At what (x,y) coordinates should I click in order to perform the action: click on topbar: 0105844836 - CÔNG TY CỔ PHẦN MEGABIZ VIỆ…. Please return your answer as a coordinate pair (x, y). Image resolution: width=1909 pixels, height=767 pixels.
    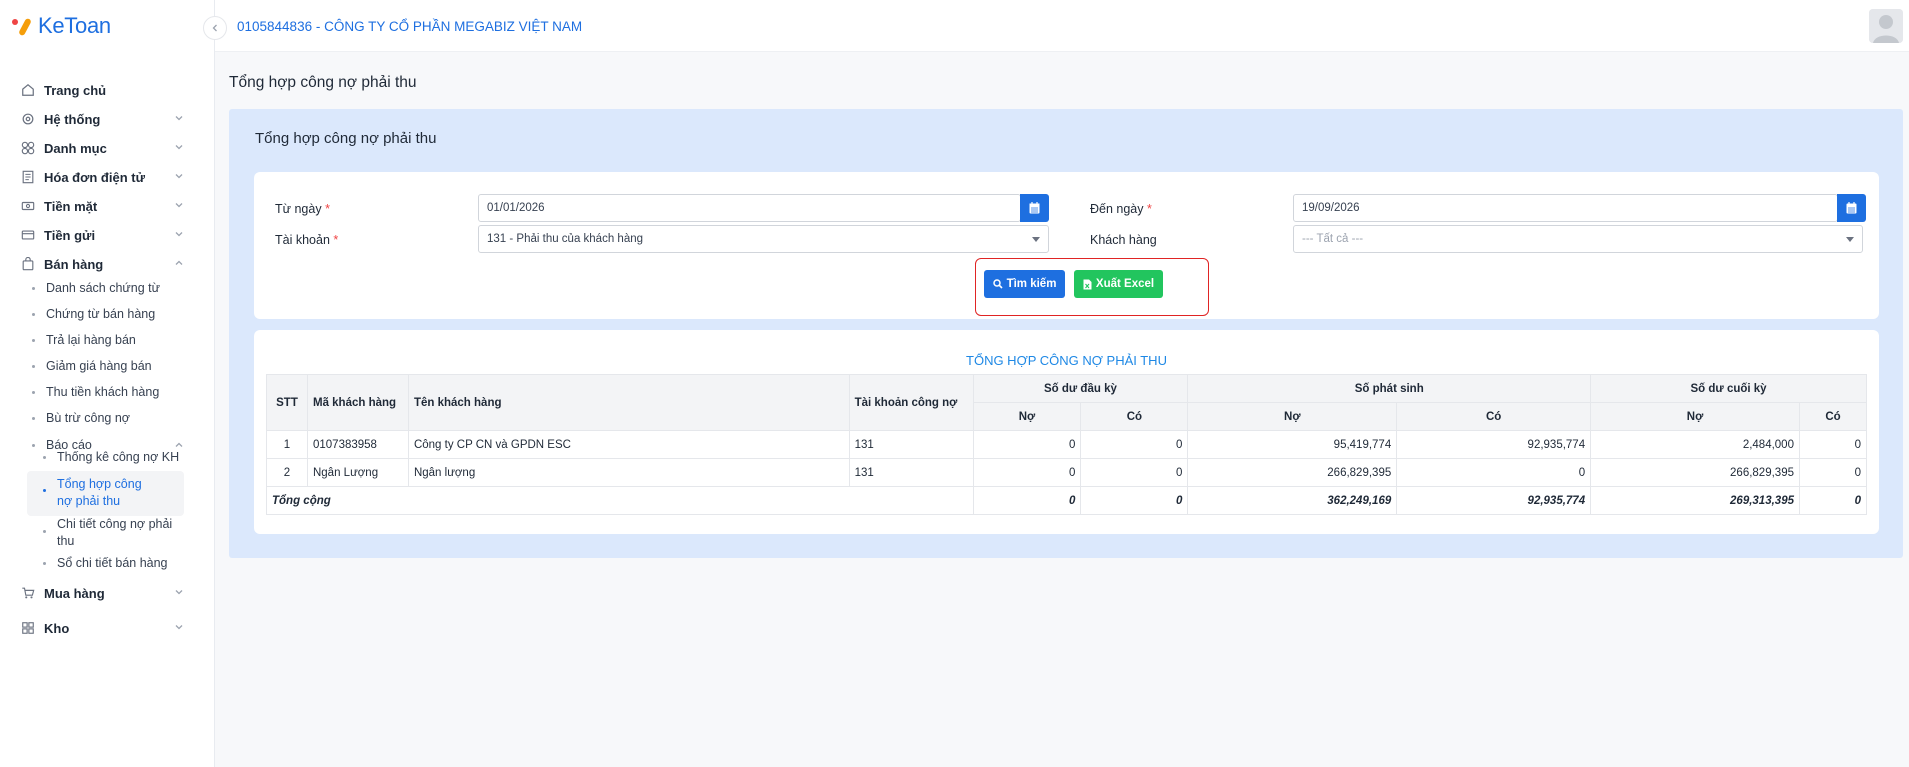
    Looking at the image, I should click on (1062, 26).